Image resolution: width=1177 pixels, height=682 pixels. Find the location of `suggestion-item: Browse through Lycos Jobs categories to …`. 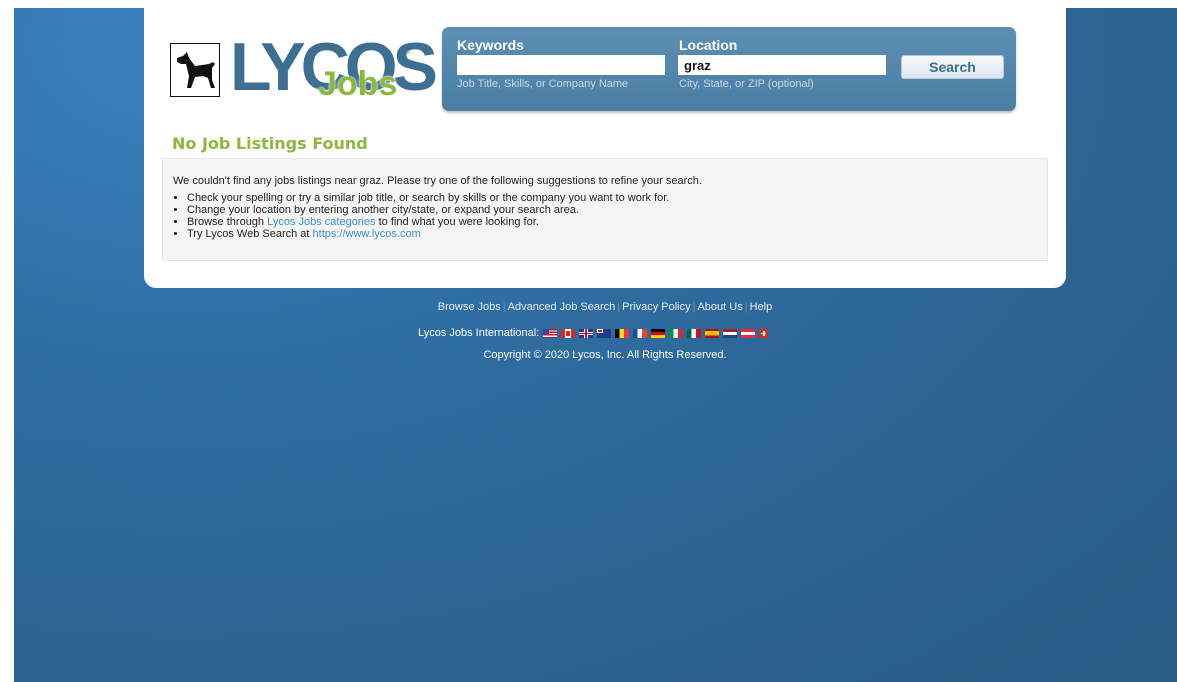

suggestion-item: Browse through Lycos Jobs categories to … is located at coordinates (428, 222).